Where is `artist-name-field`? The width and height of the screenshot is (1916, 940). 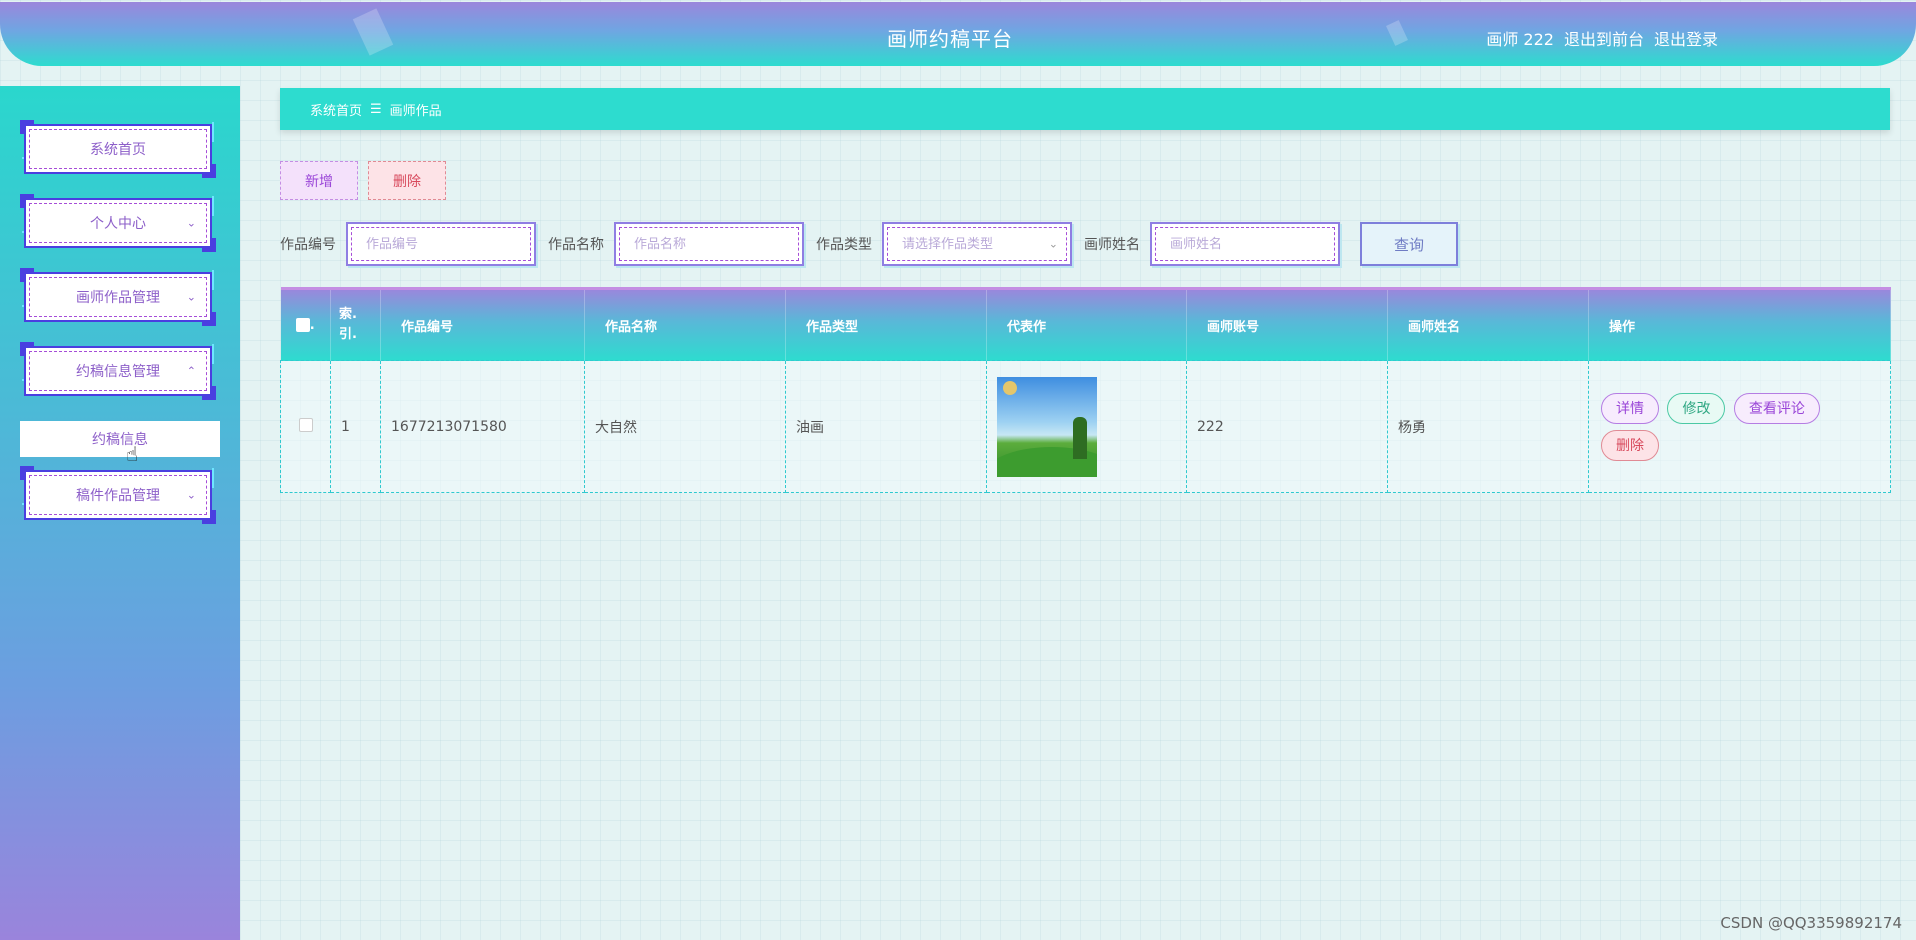
artist-name-field is located at coordinates (1245, 244).